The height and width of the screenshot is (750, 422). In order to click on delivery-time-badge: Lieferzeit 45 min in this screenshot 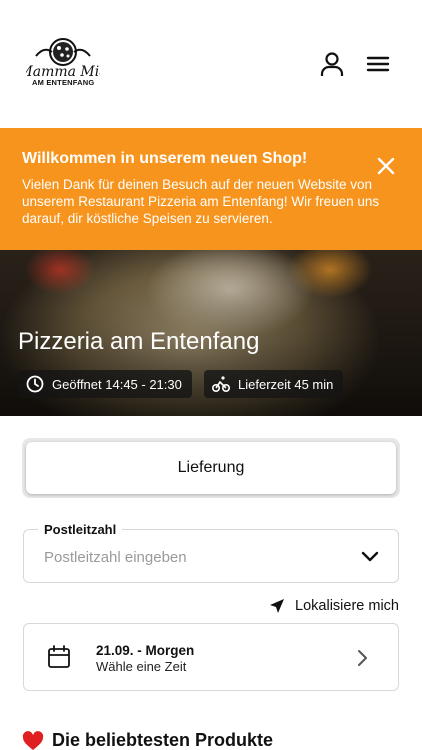, I will do `click(274, 384)`.